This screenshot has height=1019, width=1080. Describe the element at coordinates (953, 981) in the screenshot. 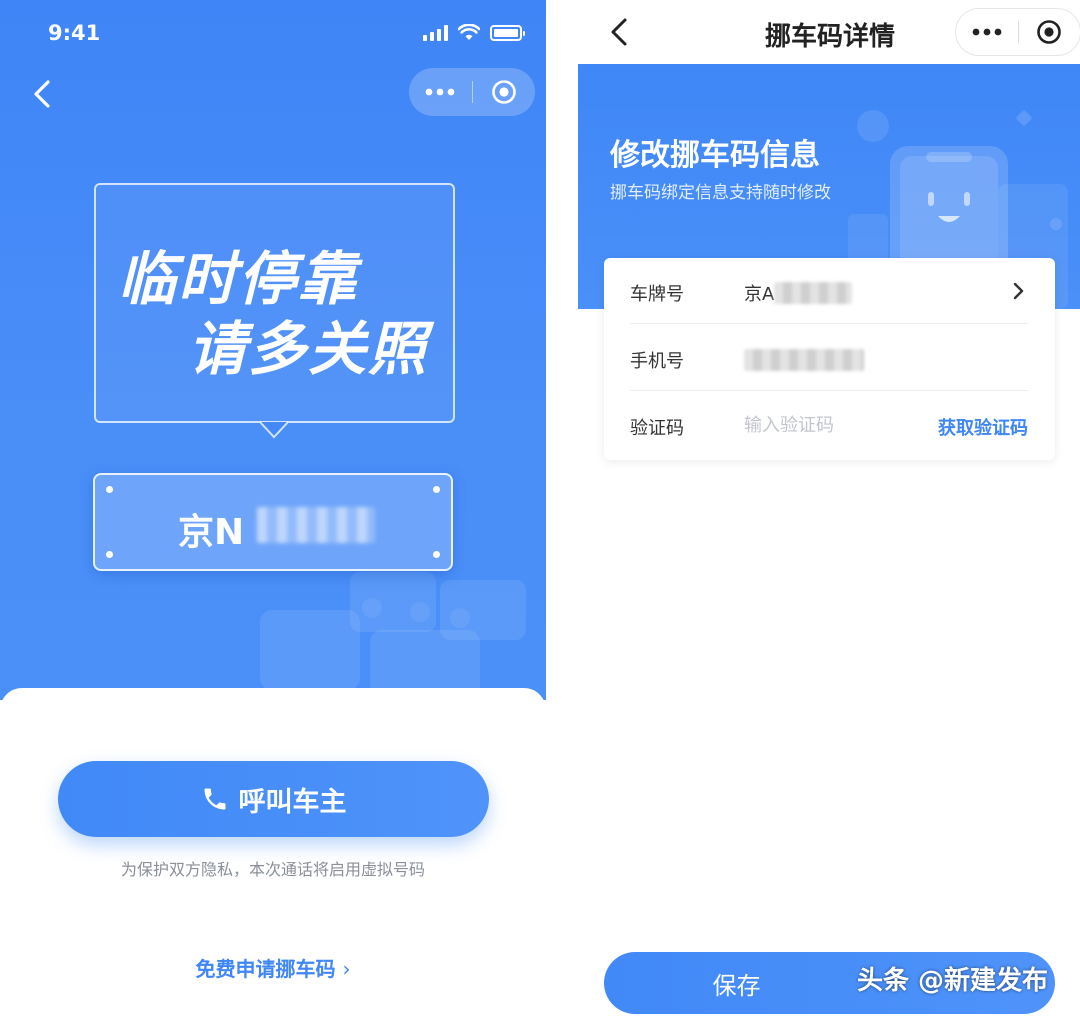

I see `watermark: 头条 @新建发布` at that location.